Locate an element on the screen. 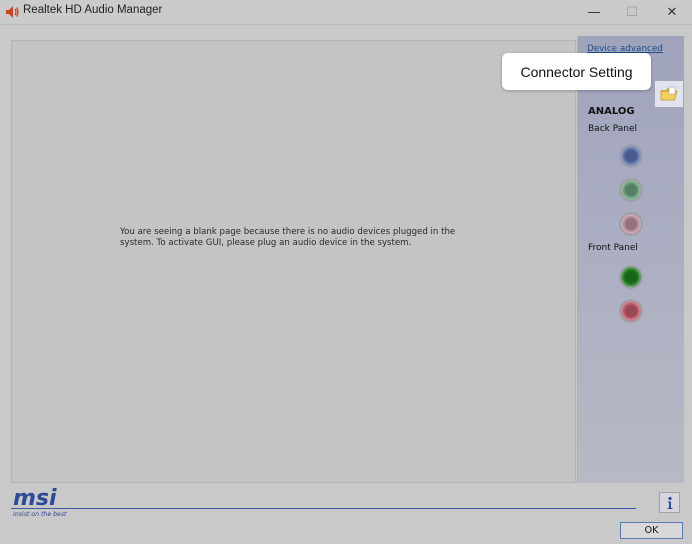 This screenshot has height=544, width=692. folder-icon is located at coordinates (669, 93).